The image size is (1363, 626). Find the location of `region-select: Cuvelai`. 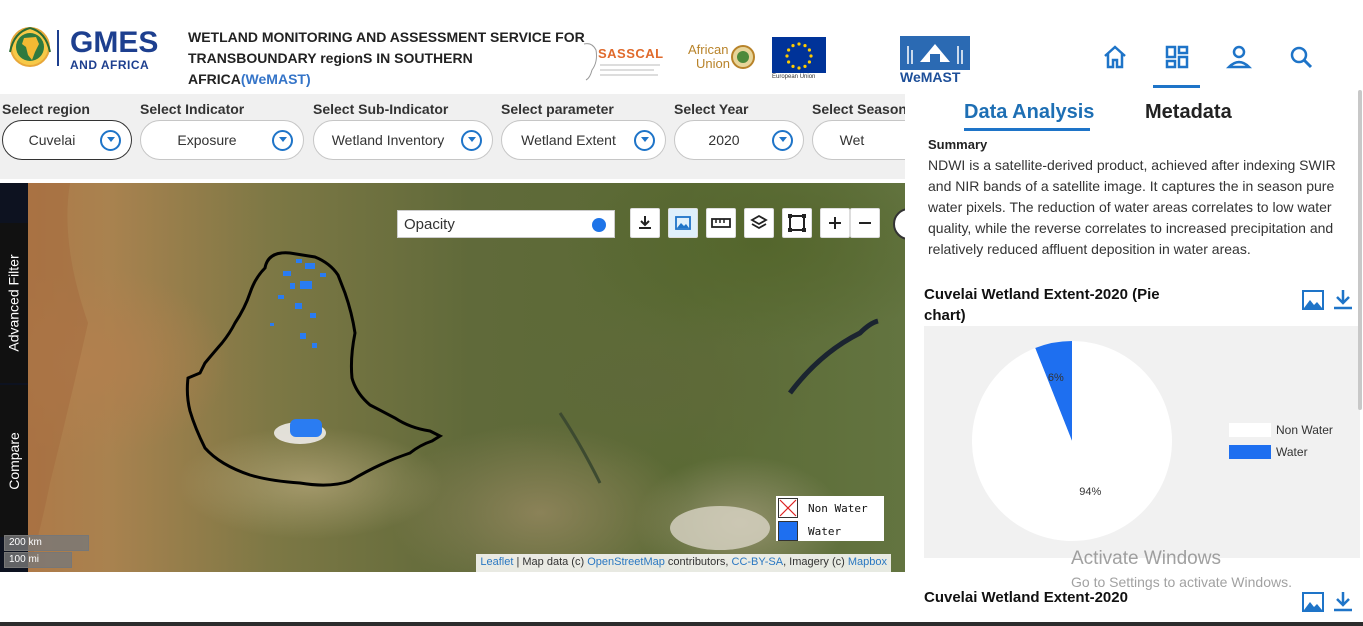

region-select: Cuvelai is located at coordinates (67, 140).